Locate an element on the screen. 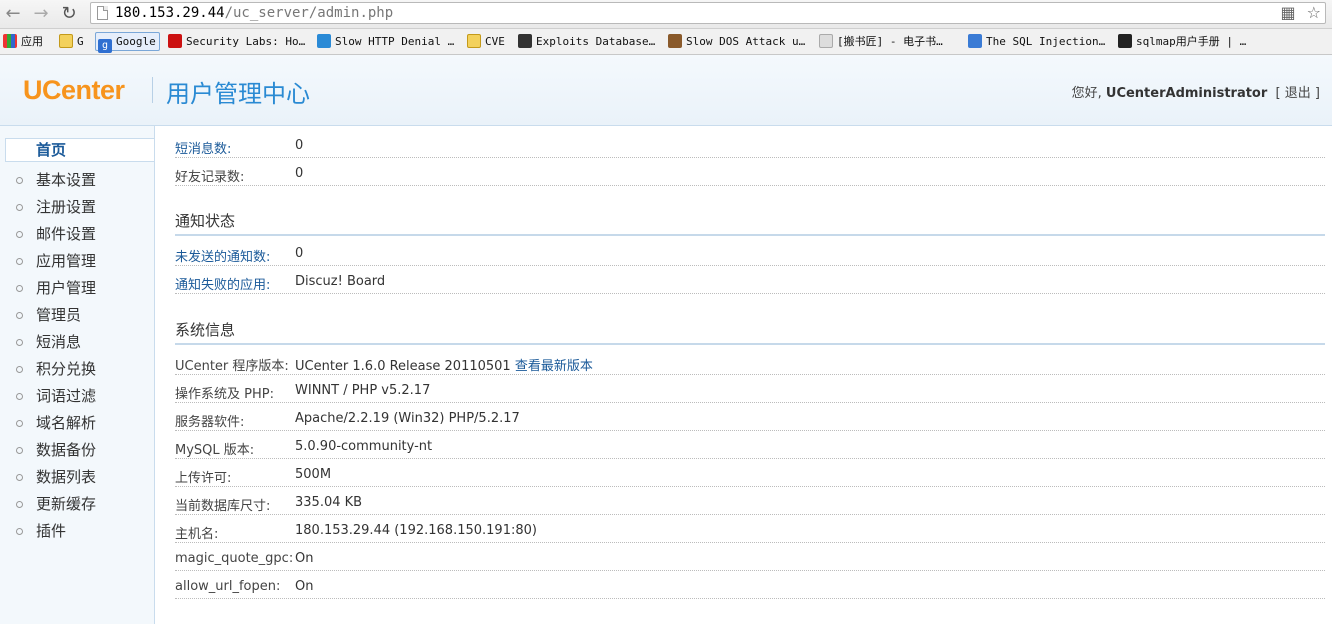 This screenshot has width=1332, height=624. exploit-db-icon is located at coordinates (525, 41).